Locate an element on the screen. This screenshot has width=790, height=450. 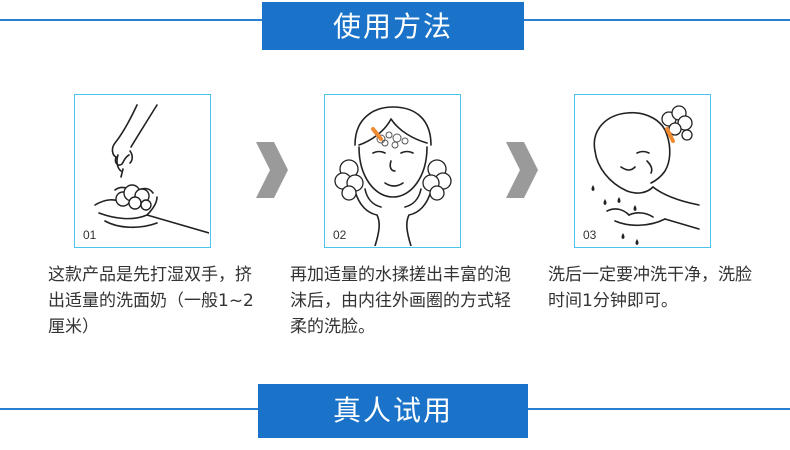
step-number-3: 03 is located at coordinates (590, 235).